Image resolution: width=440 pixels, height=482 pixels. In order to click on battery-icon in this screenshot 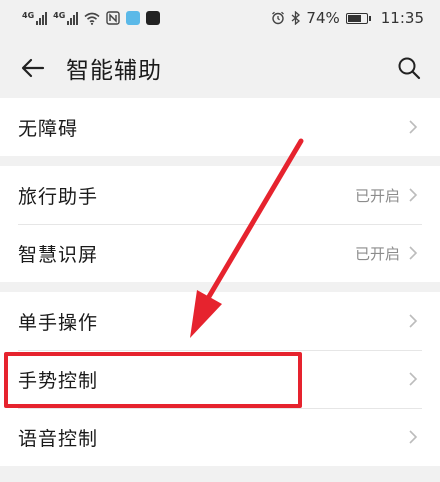, I will do `click(358, 18)`.